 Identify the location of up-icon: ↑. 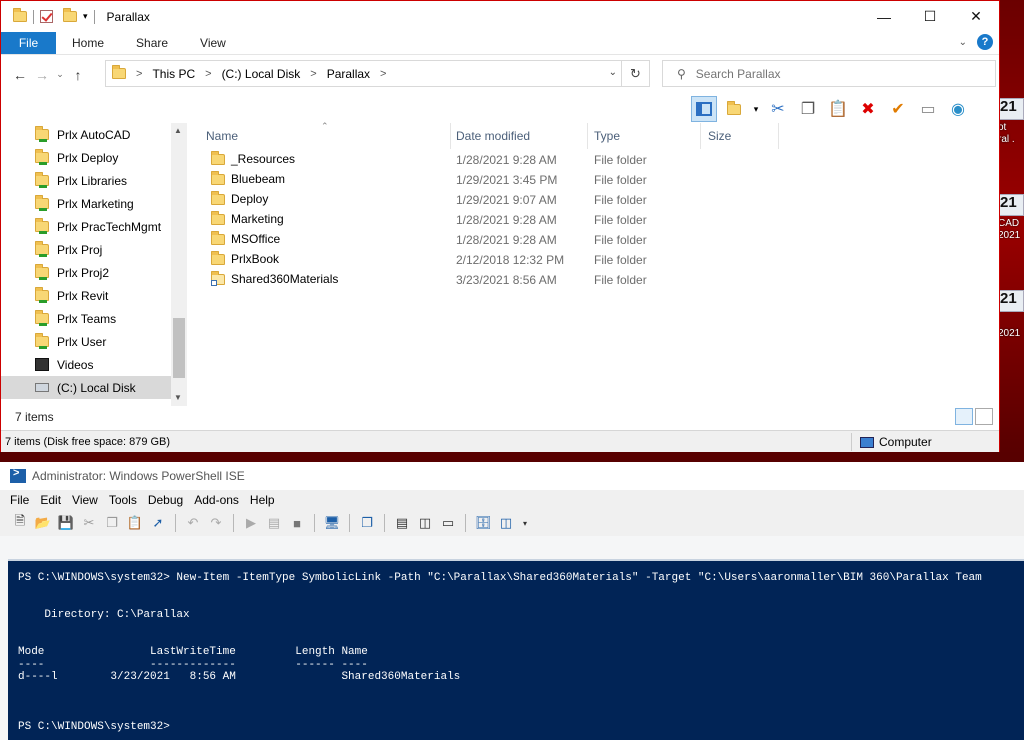
(78, 75).